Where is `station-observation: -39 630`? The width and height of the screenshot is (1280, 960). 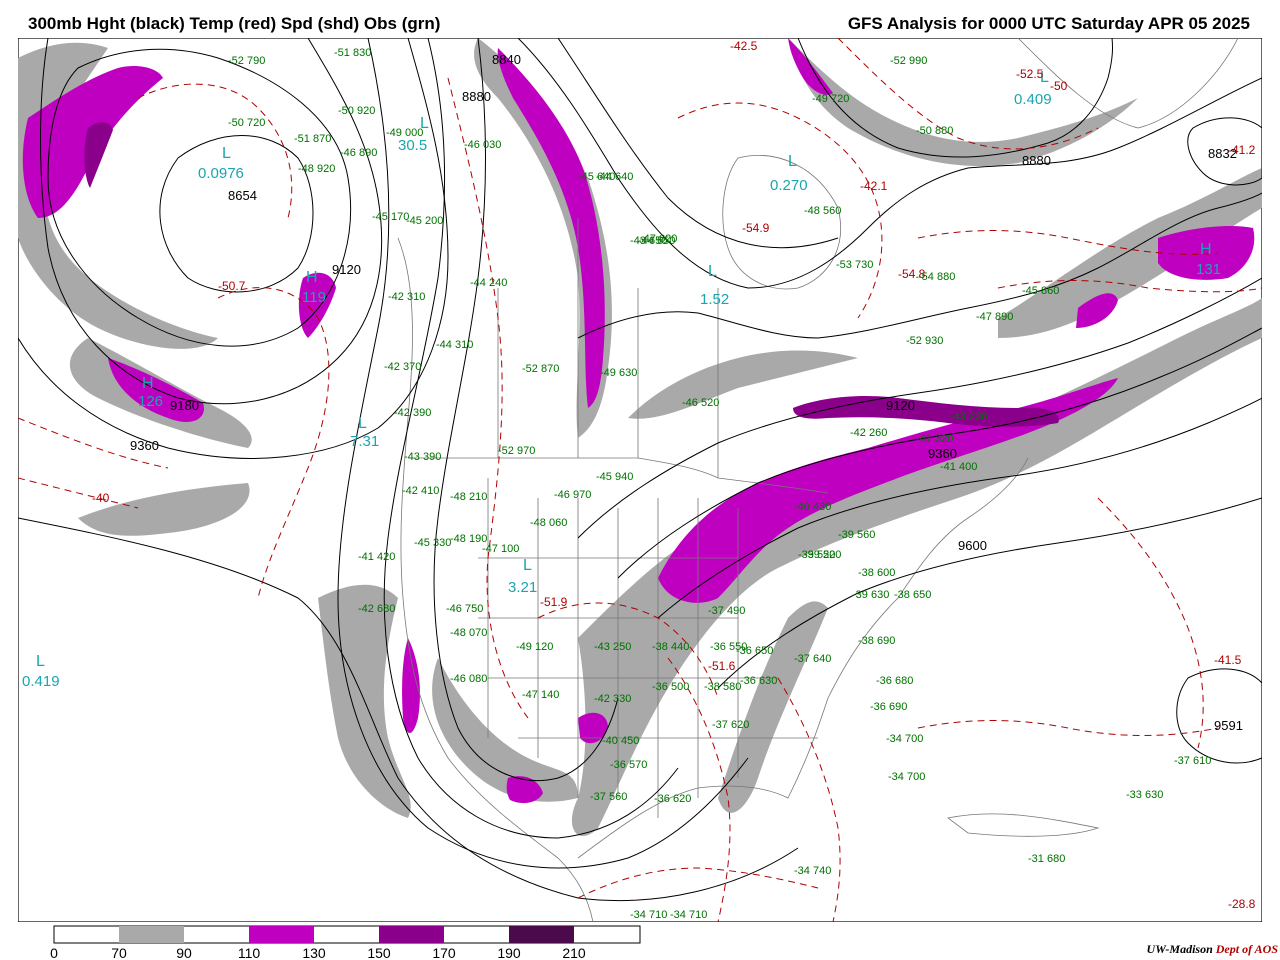
station-observation: -39 630 is located at coordinates (870, 595).